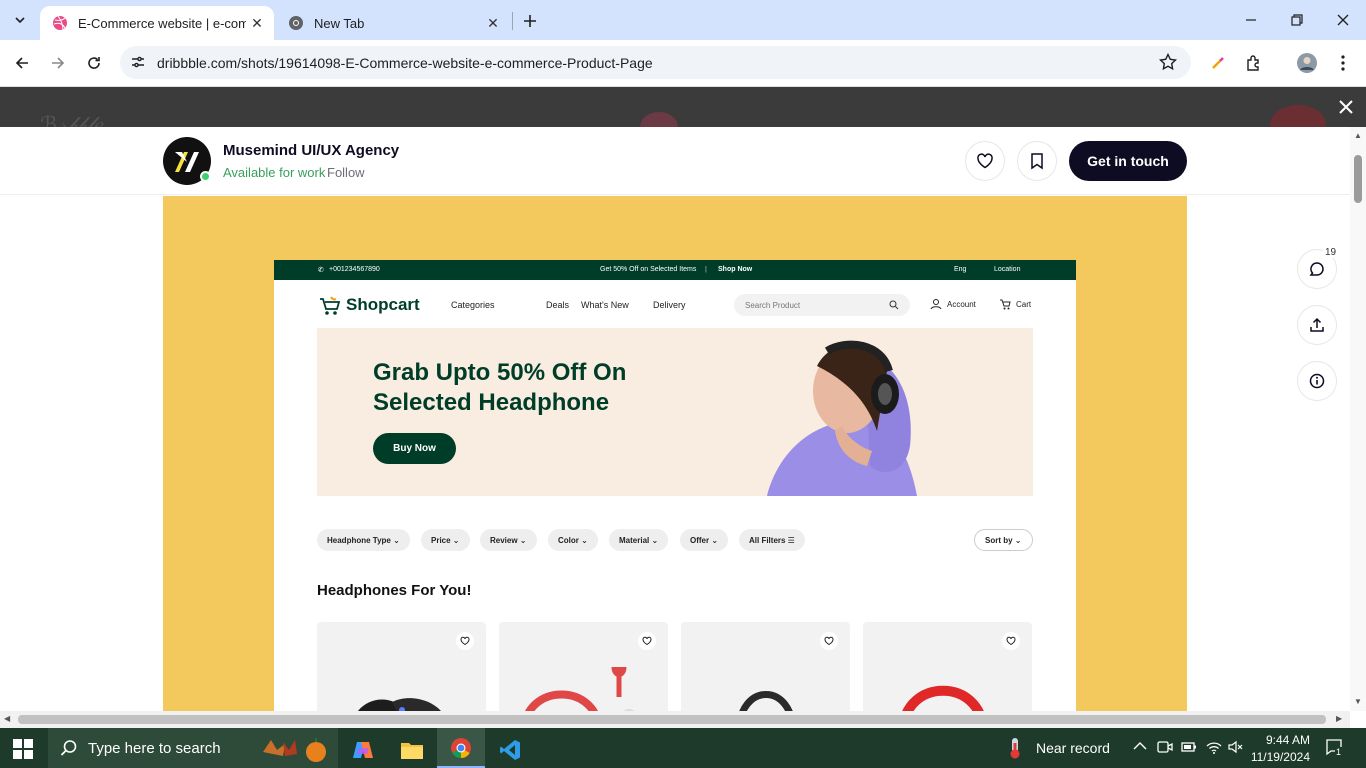 The width and height of the screenshot is (1366, 768). I want to click on battery-icon, so click(1189, 747).